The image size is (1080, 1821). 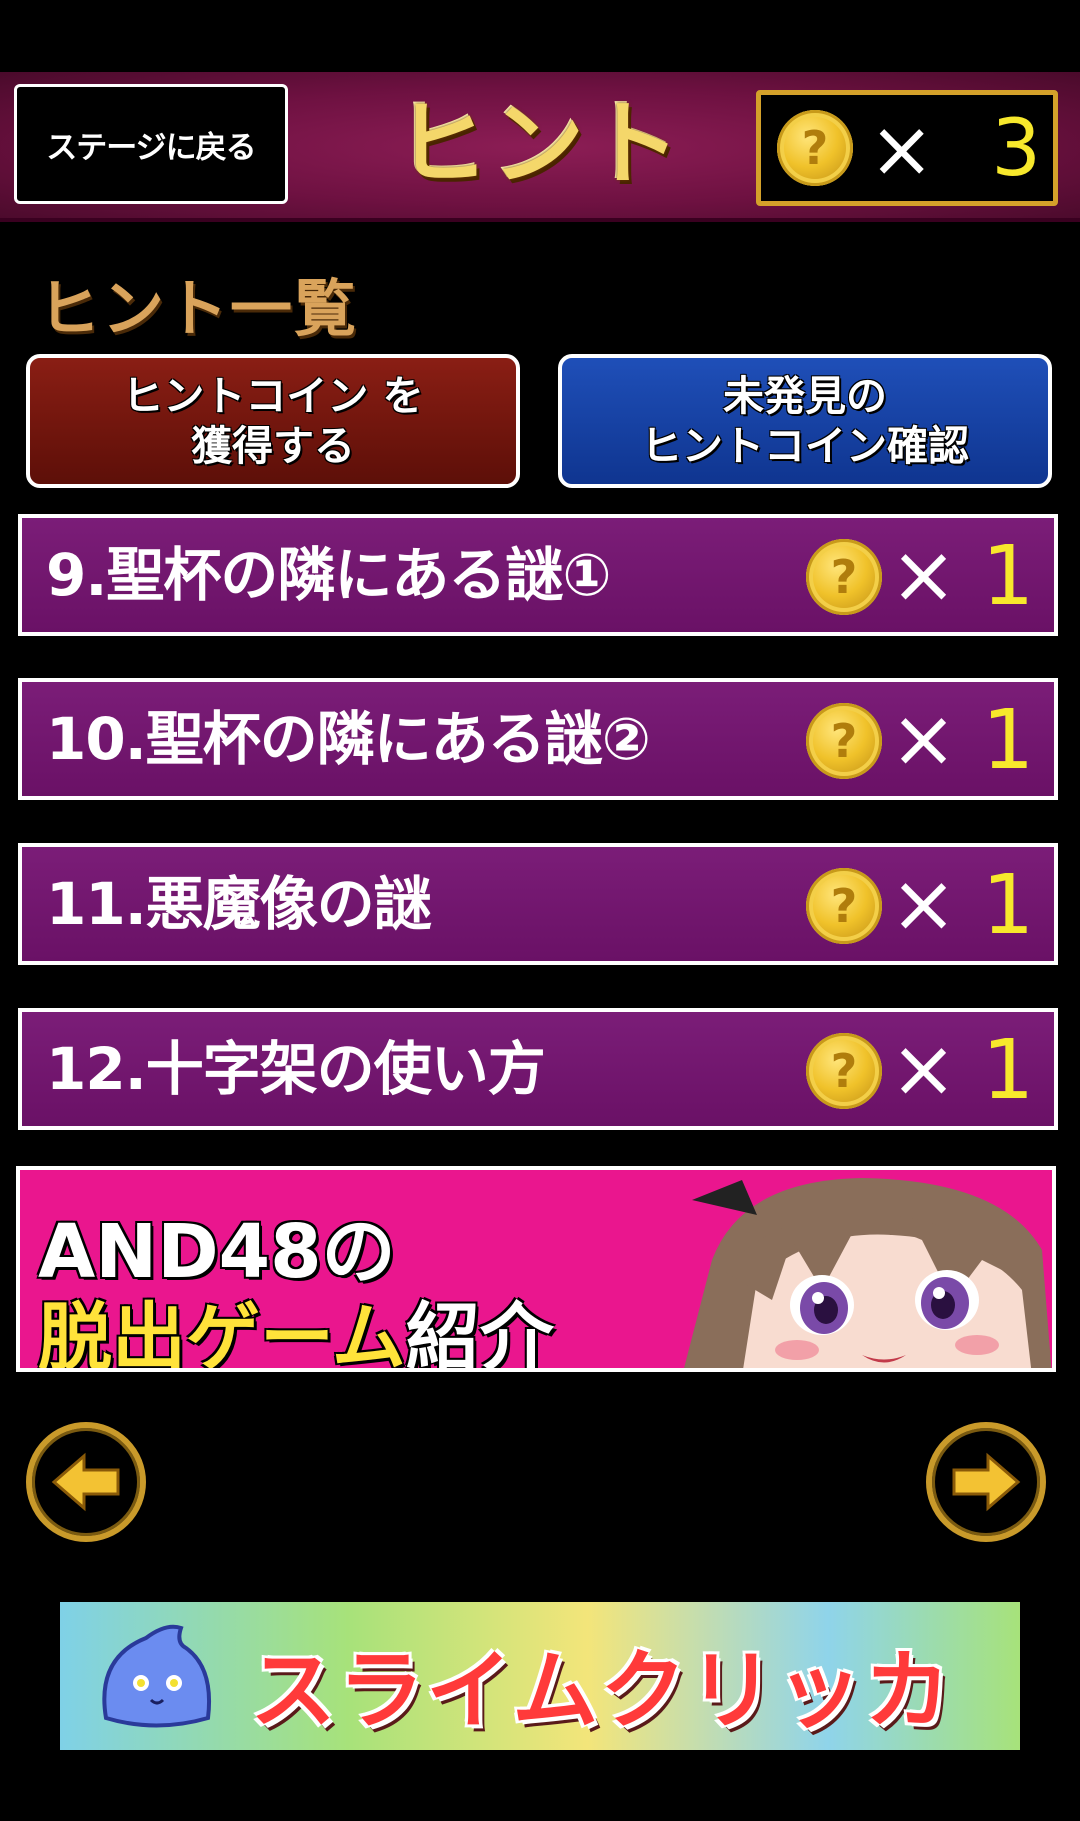 I want to click on slime-mascot-icon, so click(x=156, y=1676).